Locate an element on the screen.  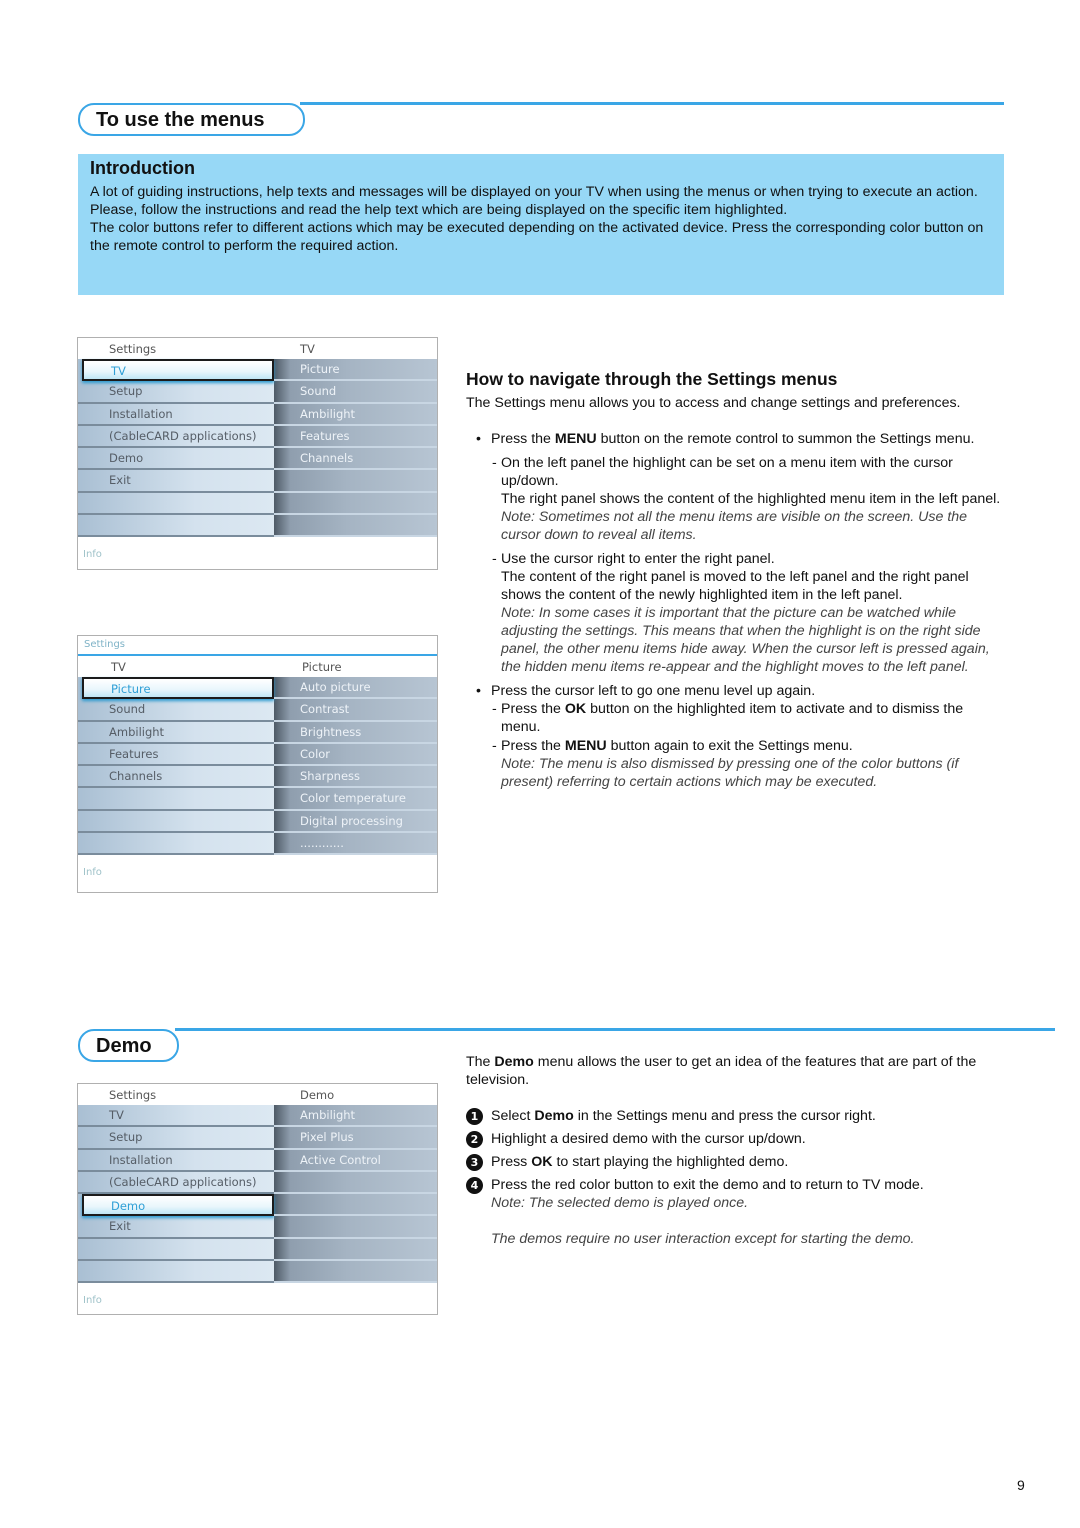
menu-right-item: Color temperature is located at coordinates (355, 799).